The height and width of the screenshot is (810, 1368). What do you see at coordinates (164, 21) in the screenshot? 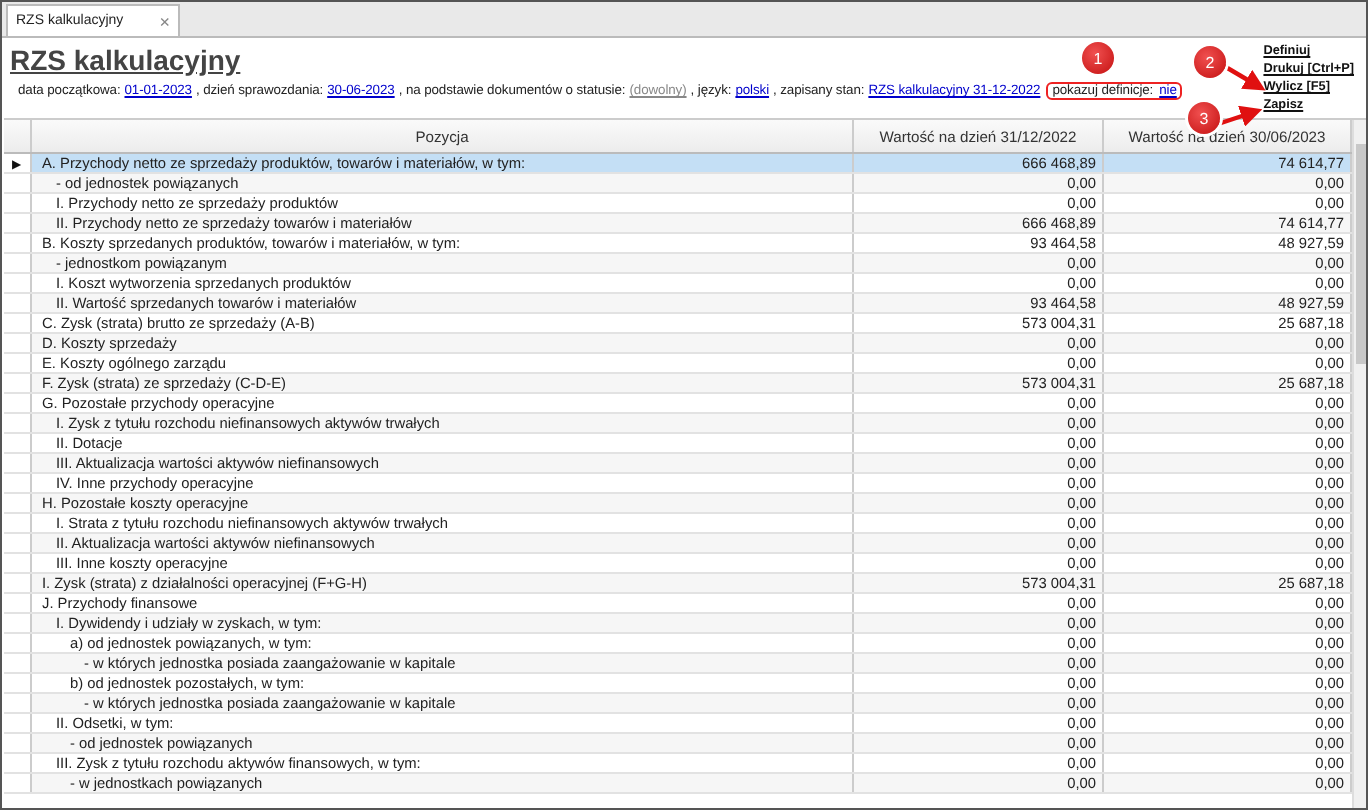
I see `close-icon: ×` at bounding box center [164, 21].